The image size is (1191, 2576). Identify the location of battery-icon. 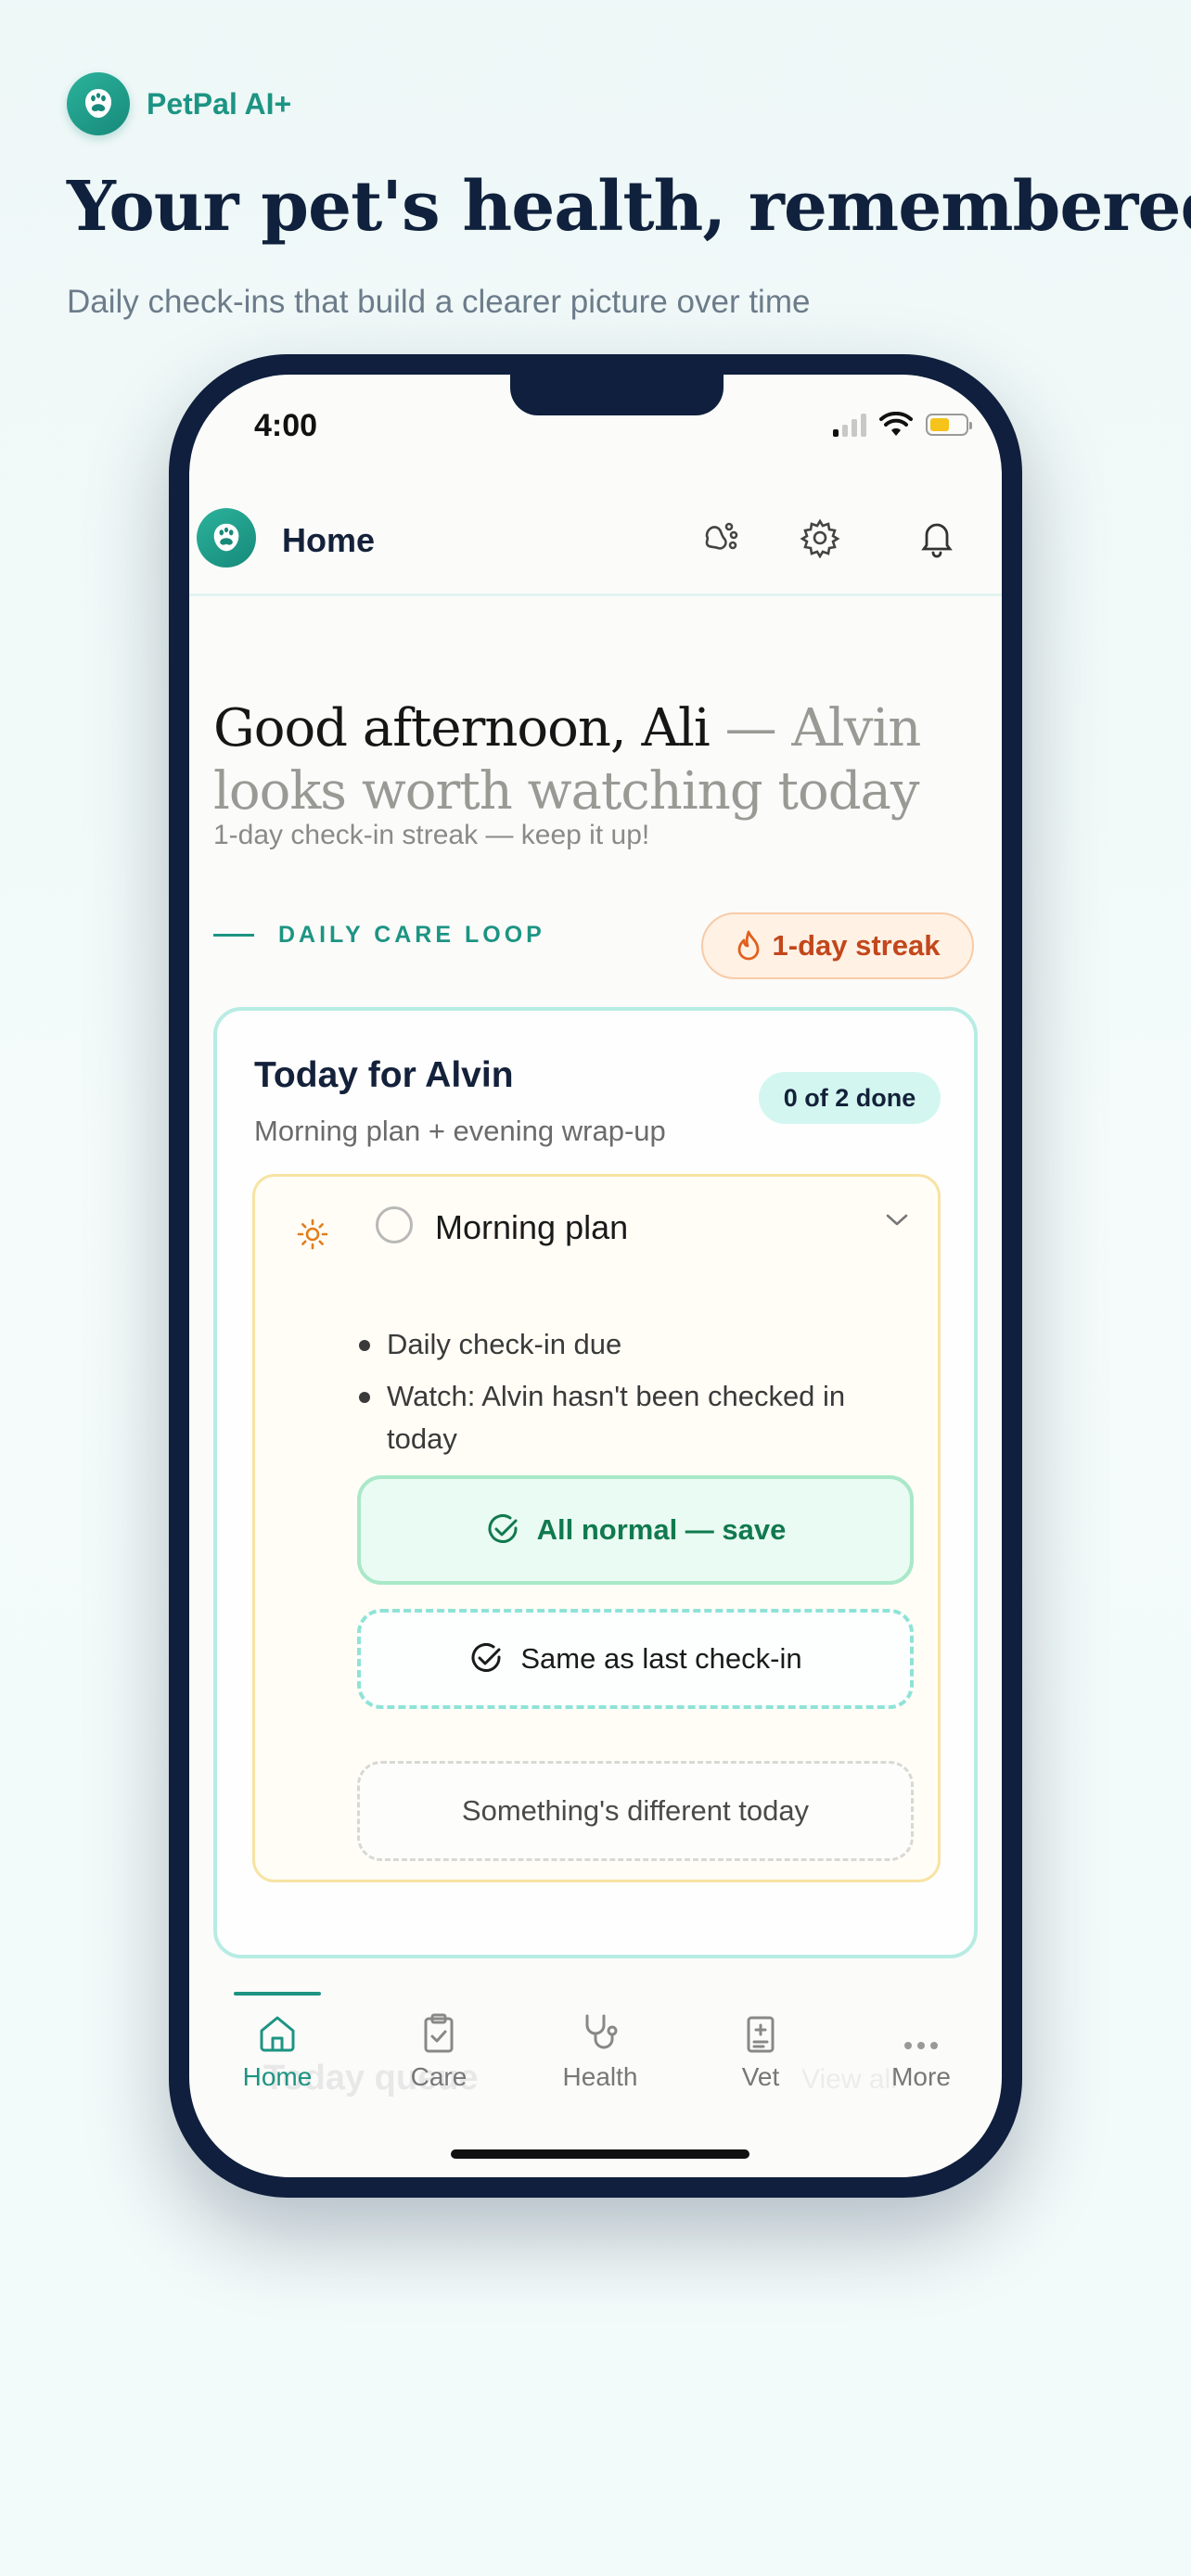
(949, 425).